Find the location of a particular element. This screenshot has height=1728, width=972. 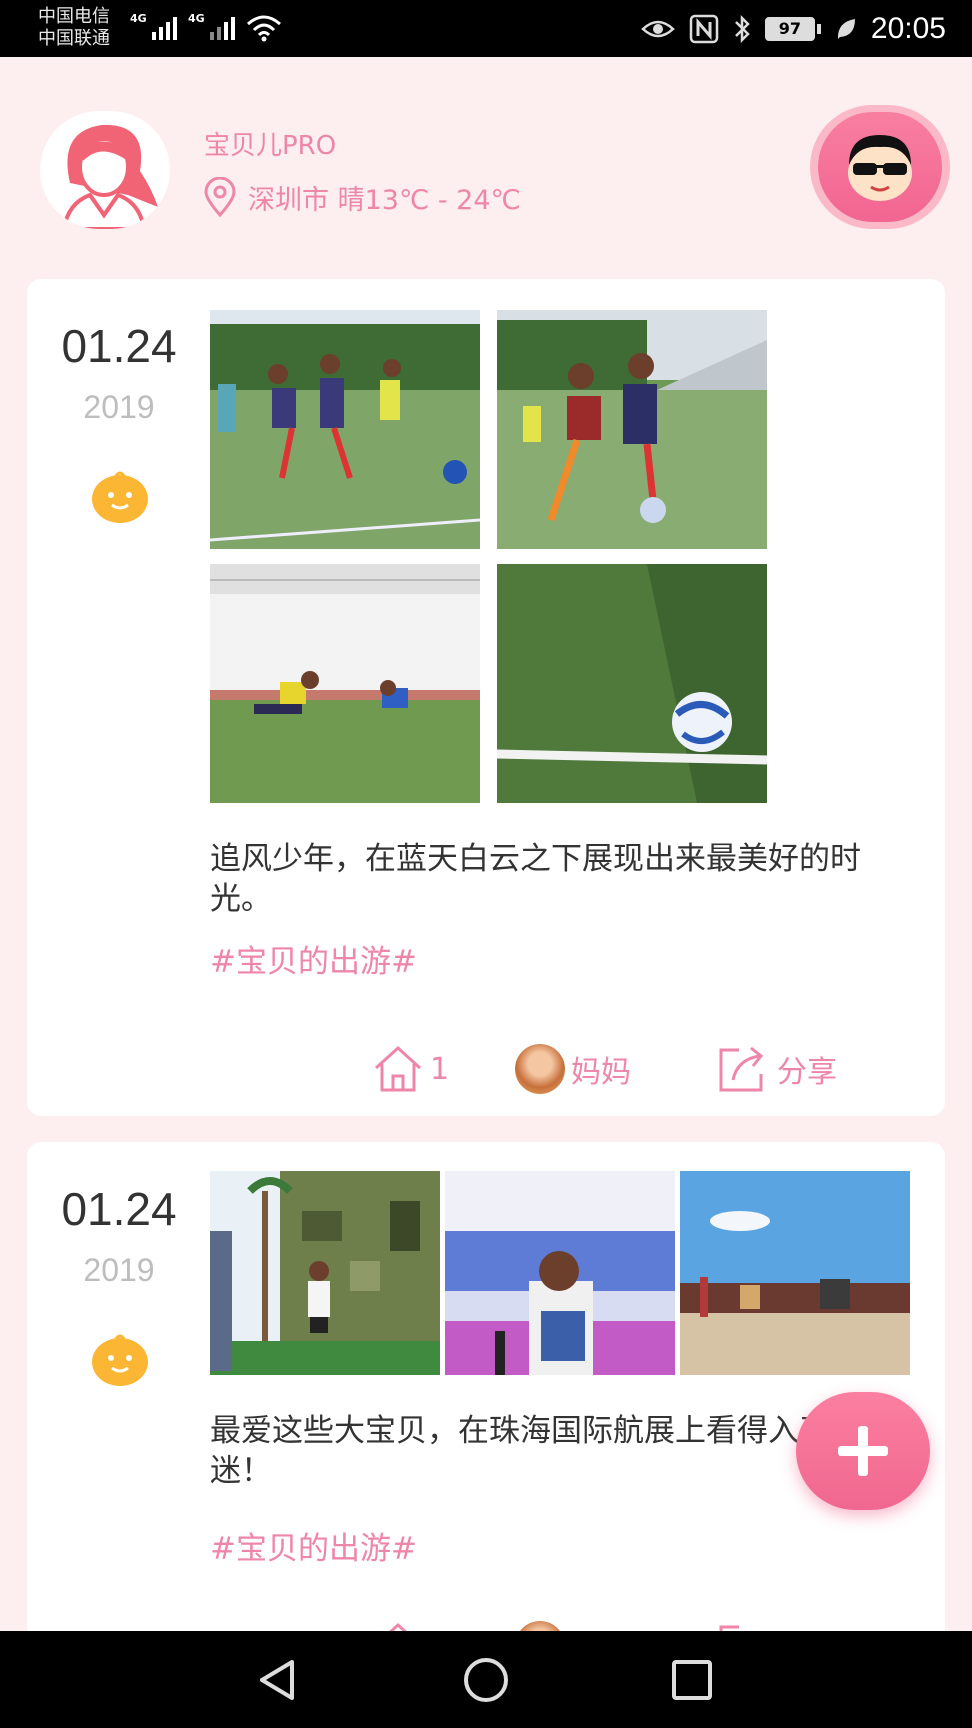

battery-icon: 97 is located at coordinates (792, 29).